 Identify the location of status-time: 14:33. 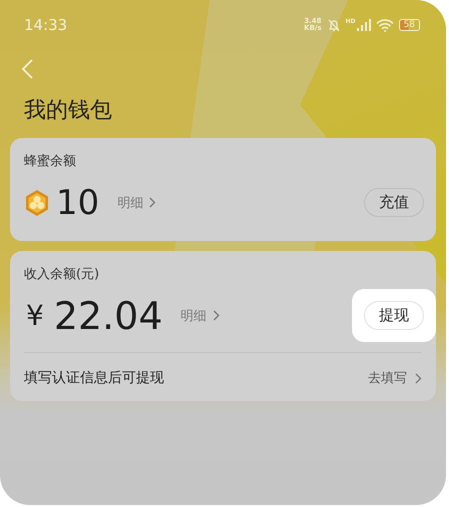
(46, 25).